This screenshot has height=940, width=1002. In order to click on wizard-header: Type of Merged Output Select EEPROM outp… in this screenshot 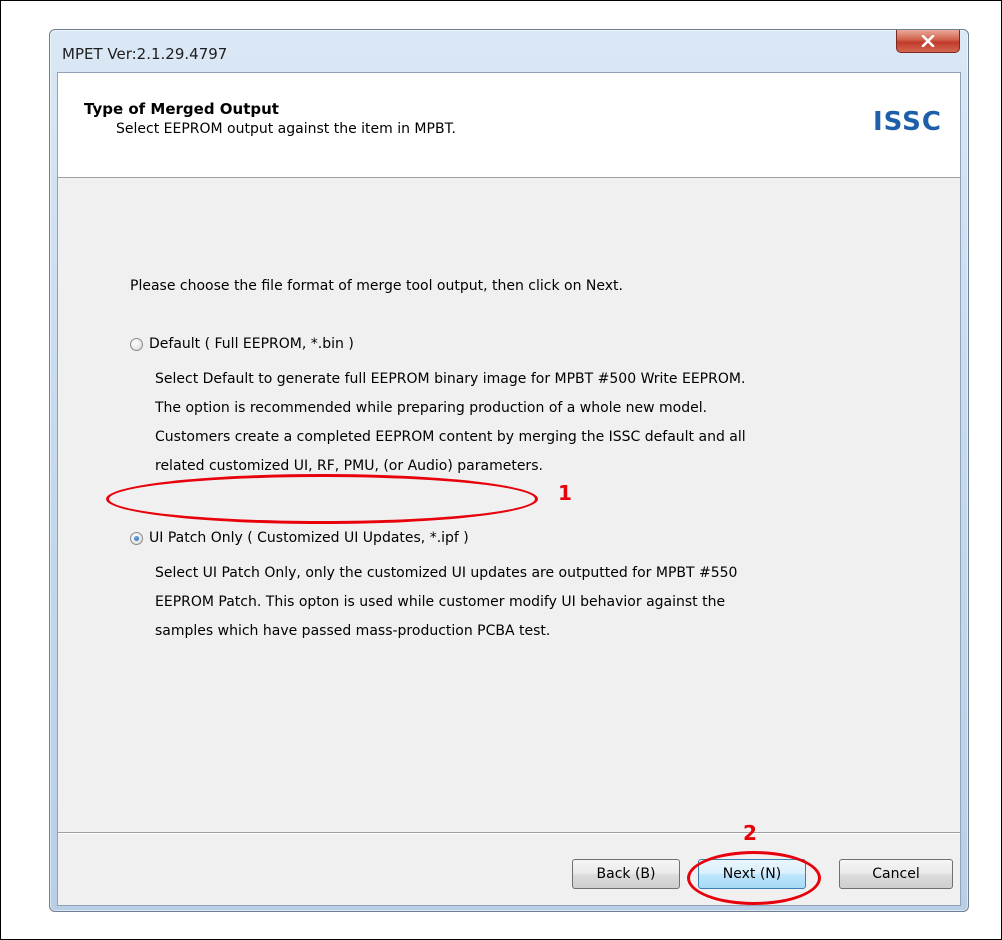, I will do `click(509, 125)`.